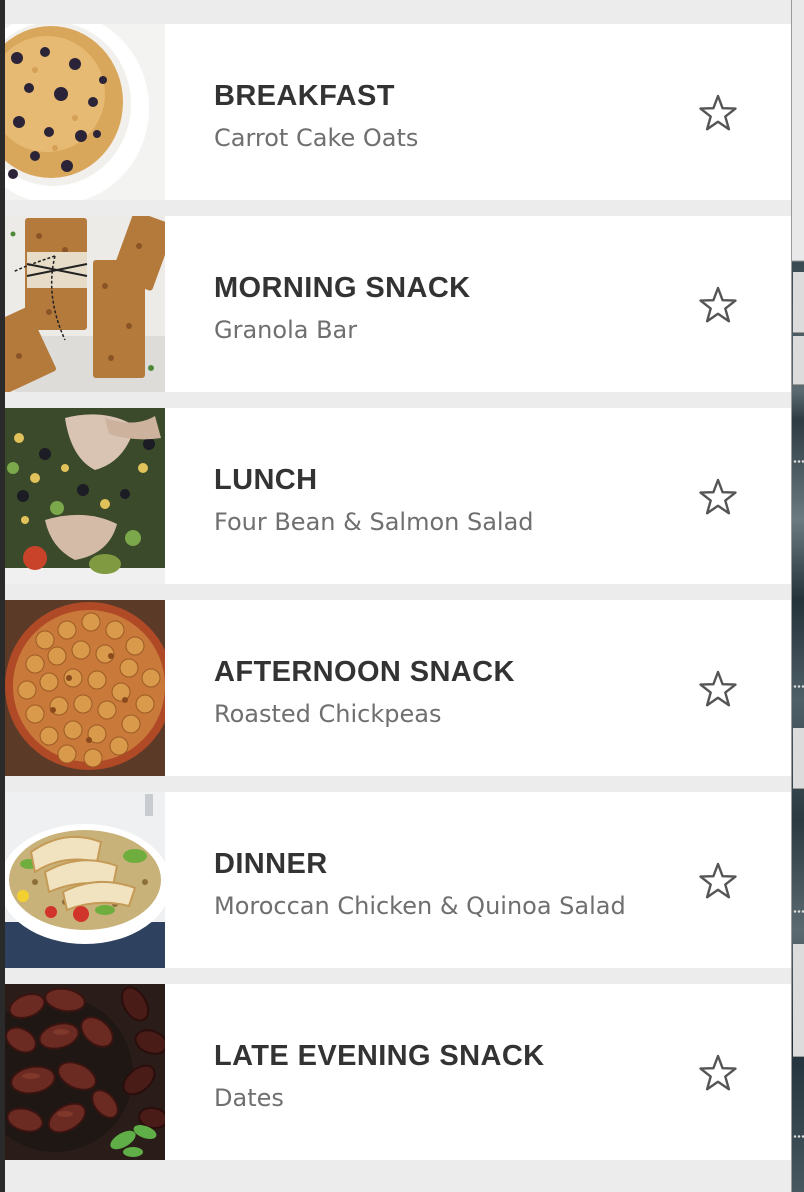  What do you see at coordinates (85, 1072) in the screenshot?
I see `dates-bowl-icon` at bounding box center [85, 1072].